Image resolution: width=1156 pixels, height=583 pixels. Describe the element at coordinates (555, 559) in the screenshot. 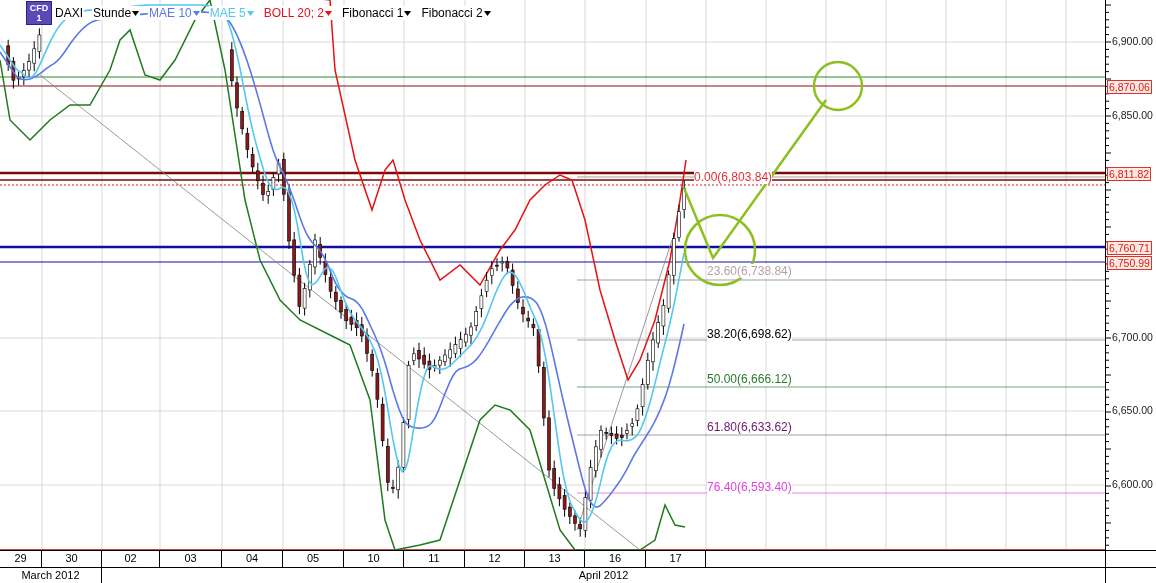

I see `day-label: 13` at that location.